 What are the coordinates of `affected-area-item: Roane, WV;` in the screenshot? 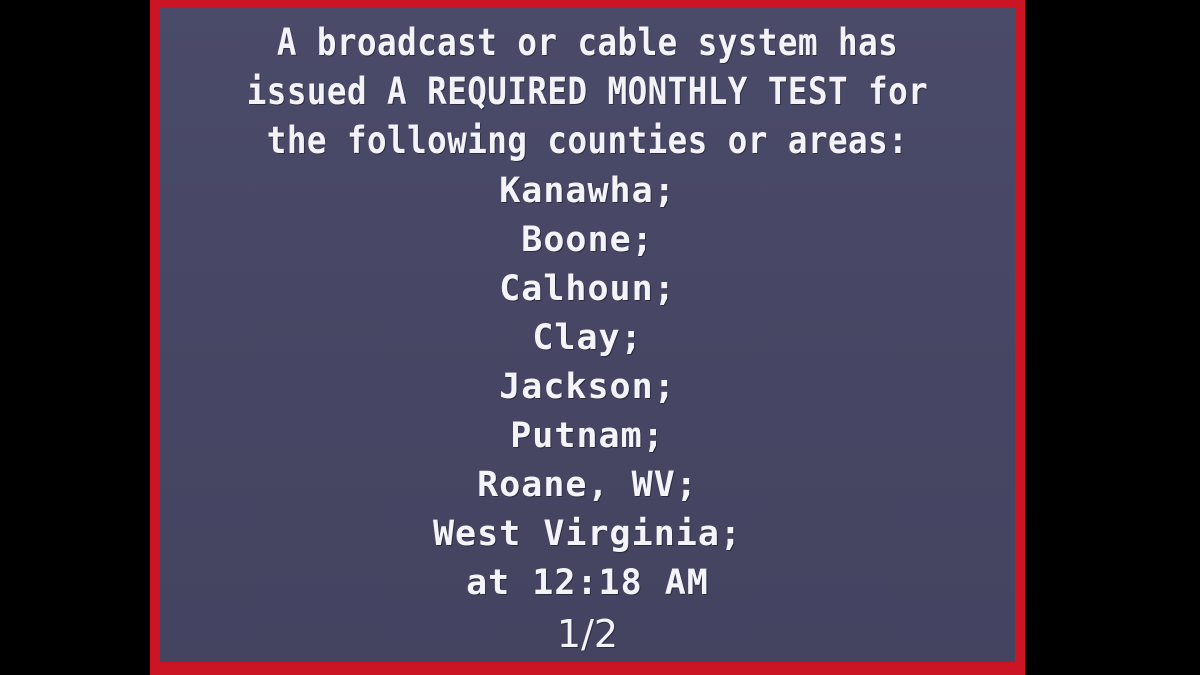 It's located at (587, 485).